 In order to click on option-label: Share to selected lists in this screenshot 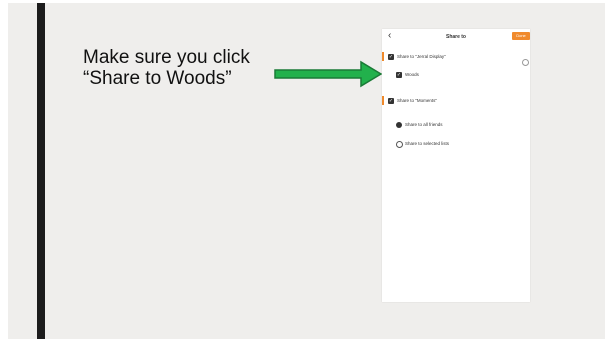, I will do `click(427, 143)`.